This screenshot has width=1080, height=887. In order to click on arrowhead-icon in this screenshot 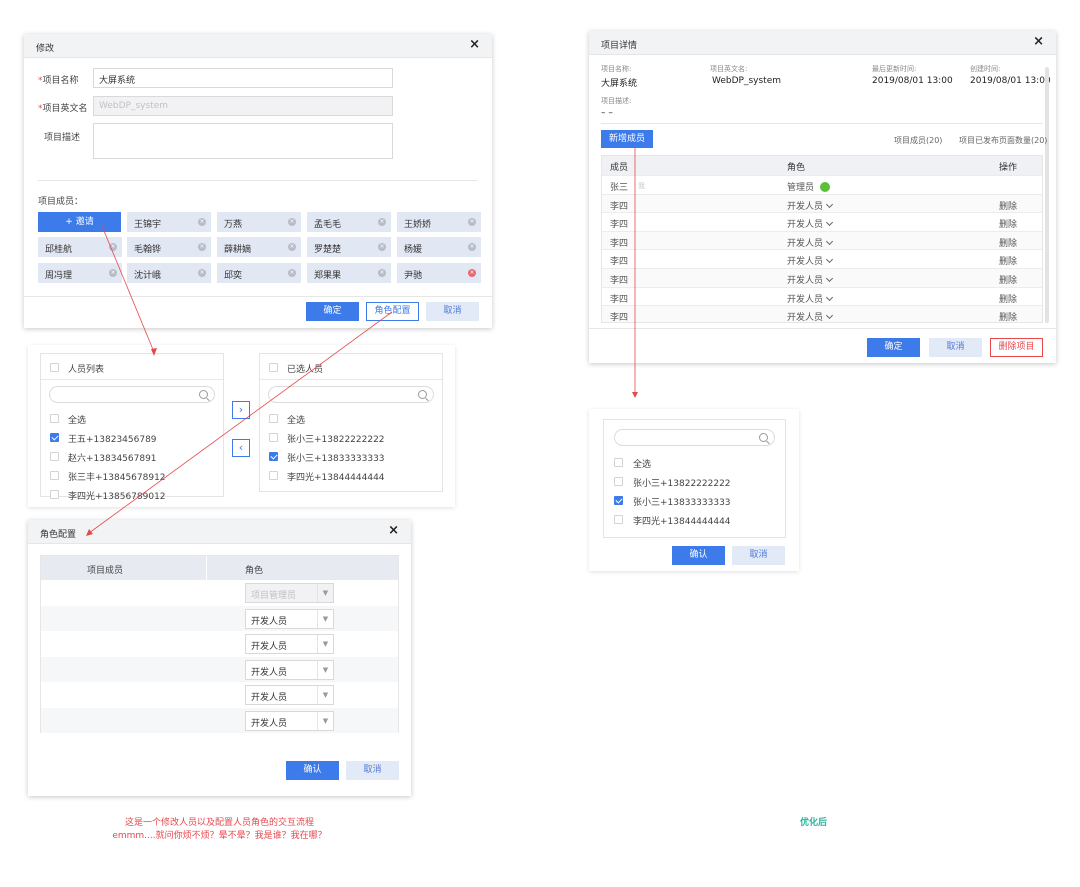, I will do `click(635, 395)`.